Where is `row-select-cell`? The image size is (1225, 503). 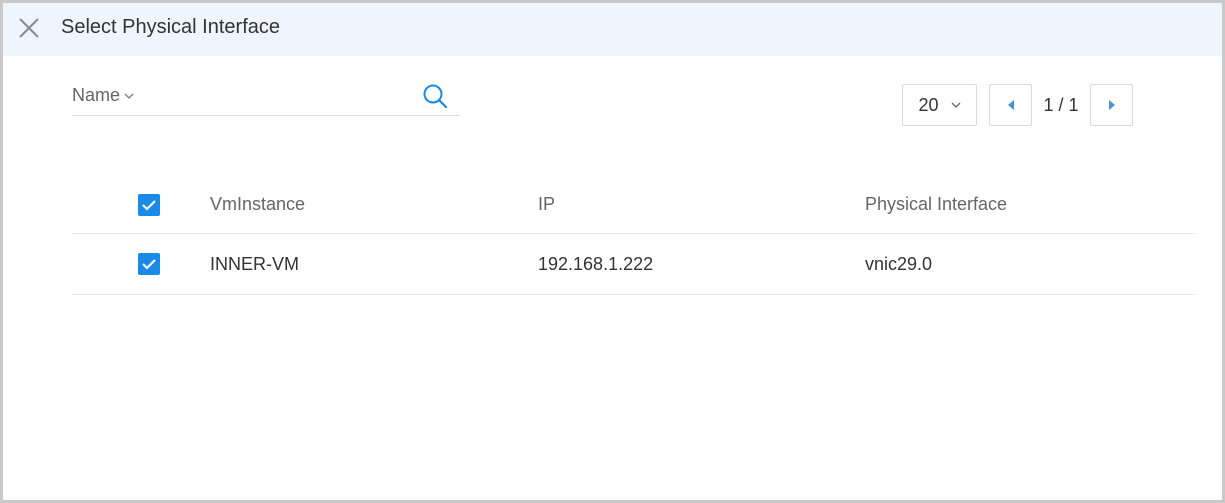 row-select-cell is located at coordinates (149, 264).